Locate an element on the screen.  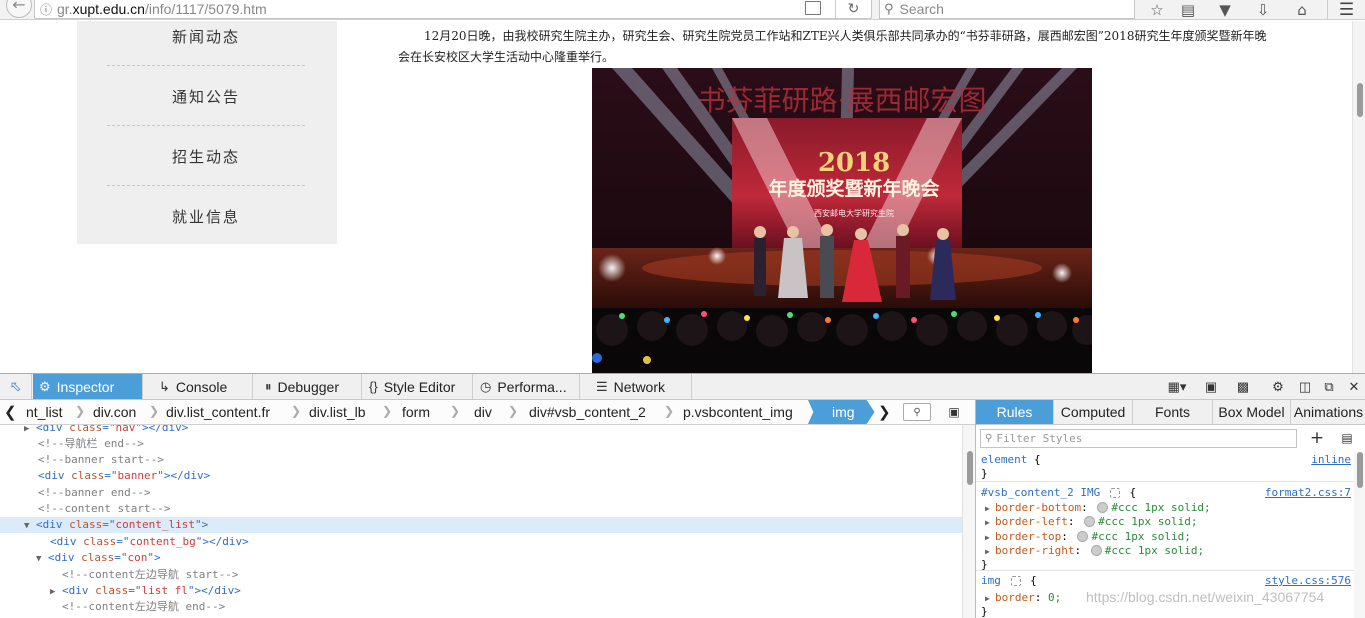
page-scrollbar-thumb is located at coordinates (1360, 100).